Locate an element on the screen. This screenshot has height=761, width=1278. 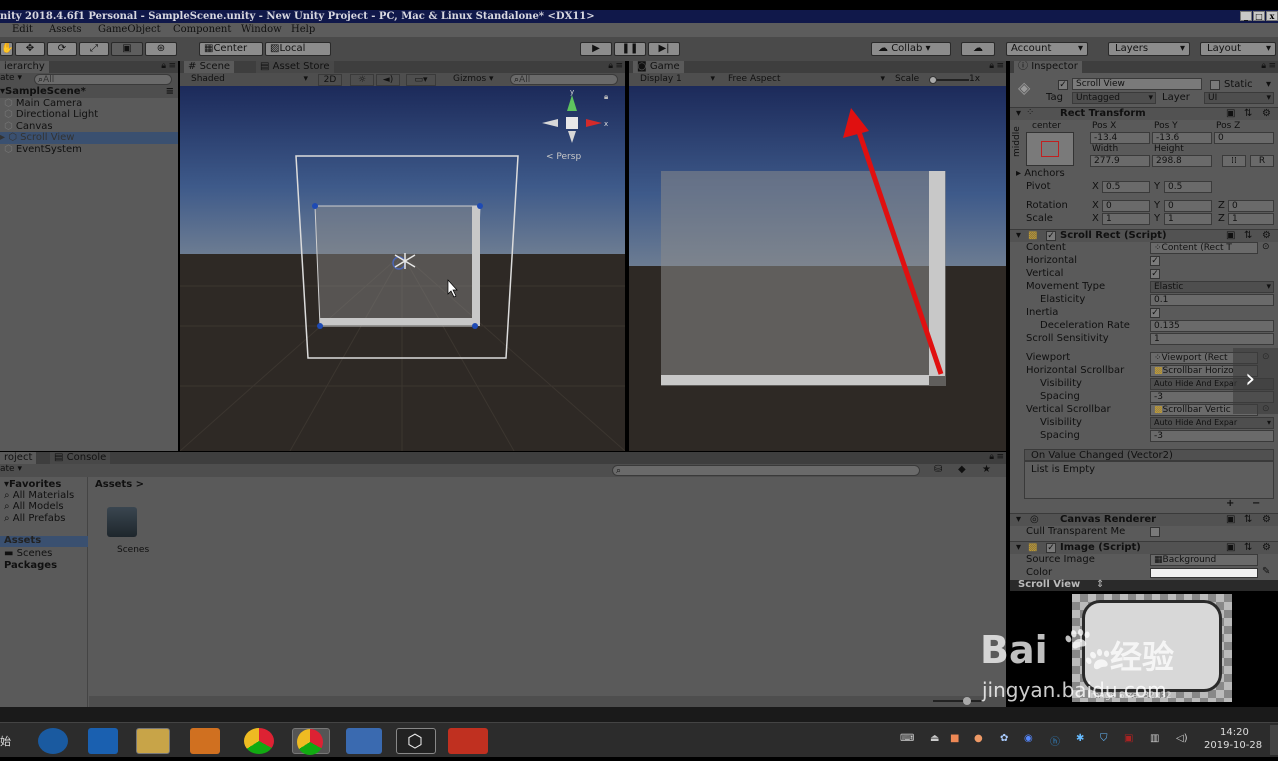
2d-toggle: 2D is located at coordinates (330, 80).